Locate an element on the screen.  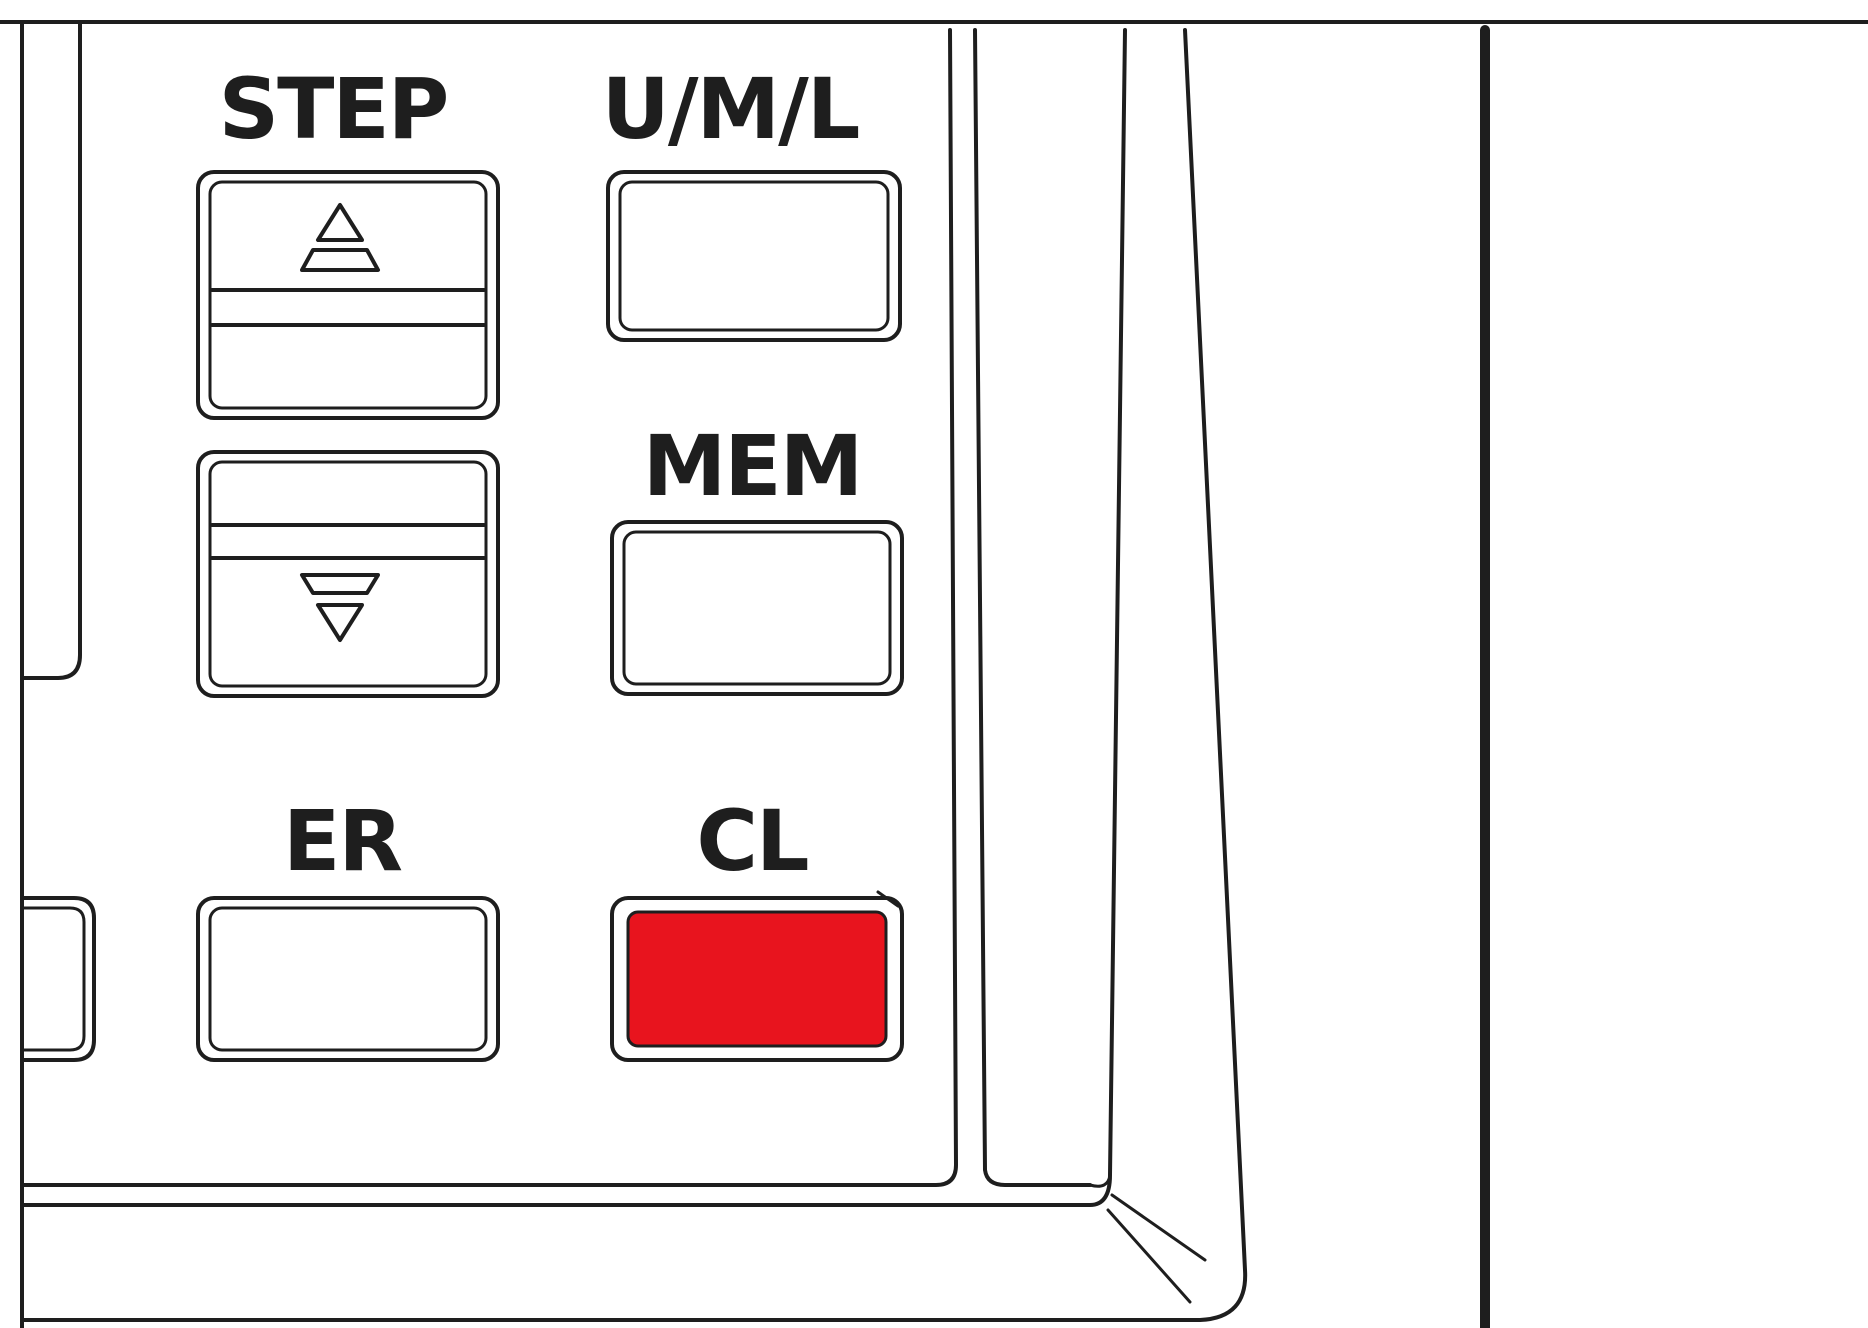
mem-label: MEM is located at coordinates (752, 466).